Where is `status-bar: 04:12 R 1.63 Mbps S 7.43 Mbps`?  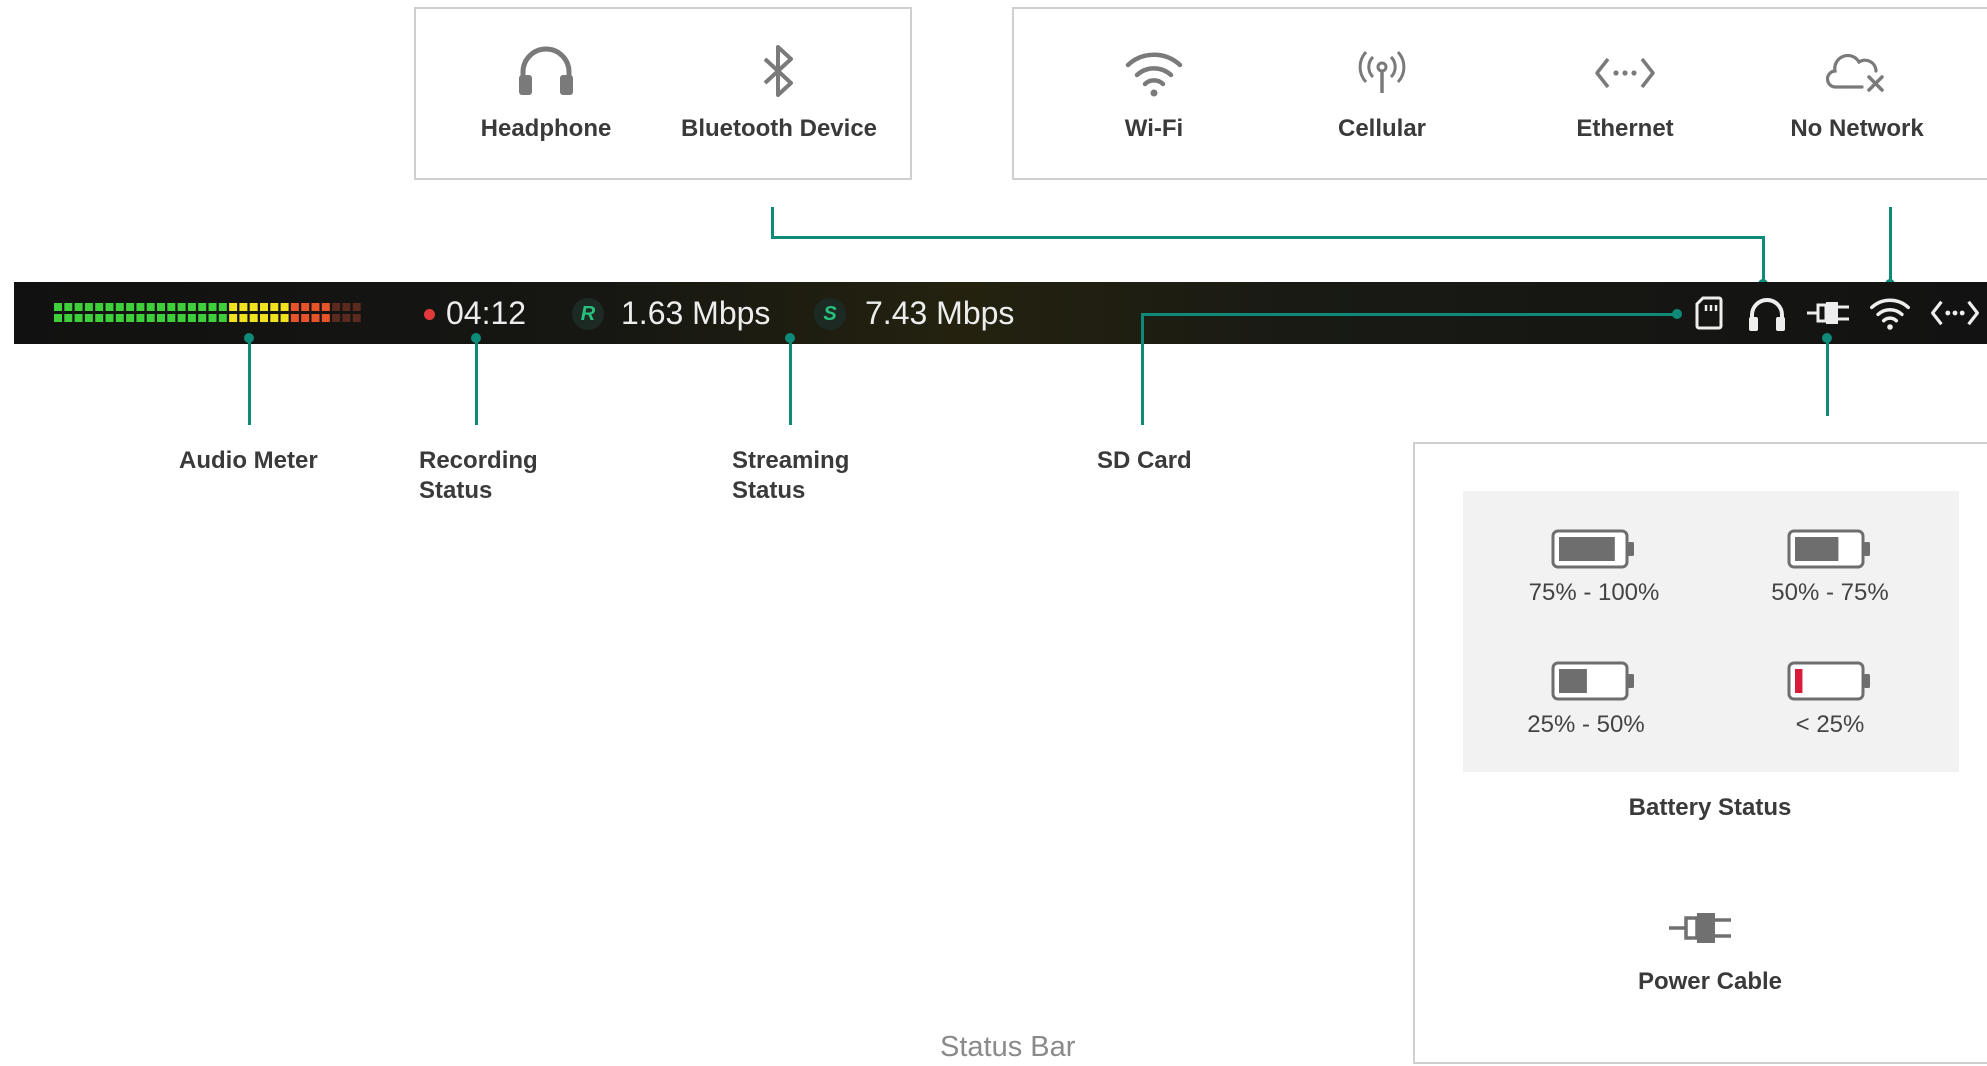 status-bar: 04:12 R 1.63 Mbps S 7.43 Mbps is located at coordinates (1000, 313).